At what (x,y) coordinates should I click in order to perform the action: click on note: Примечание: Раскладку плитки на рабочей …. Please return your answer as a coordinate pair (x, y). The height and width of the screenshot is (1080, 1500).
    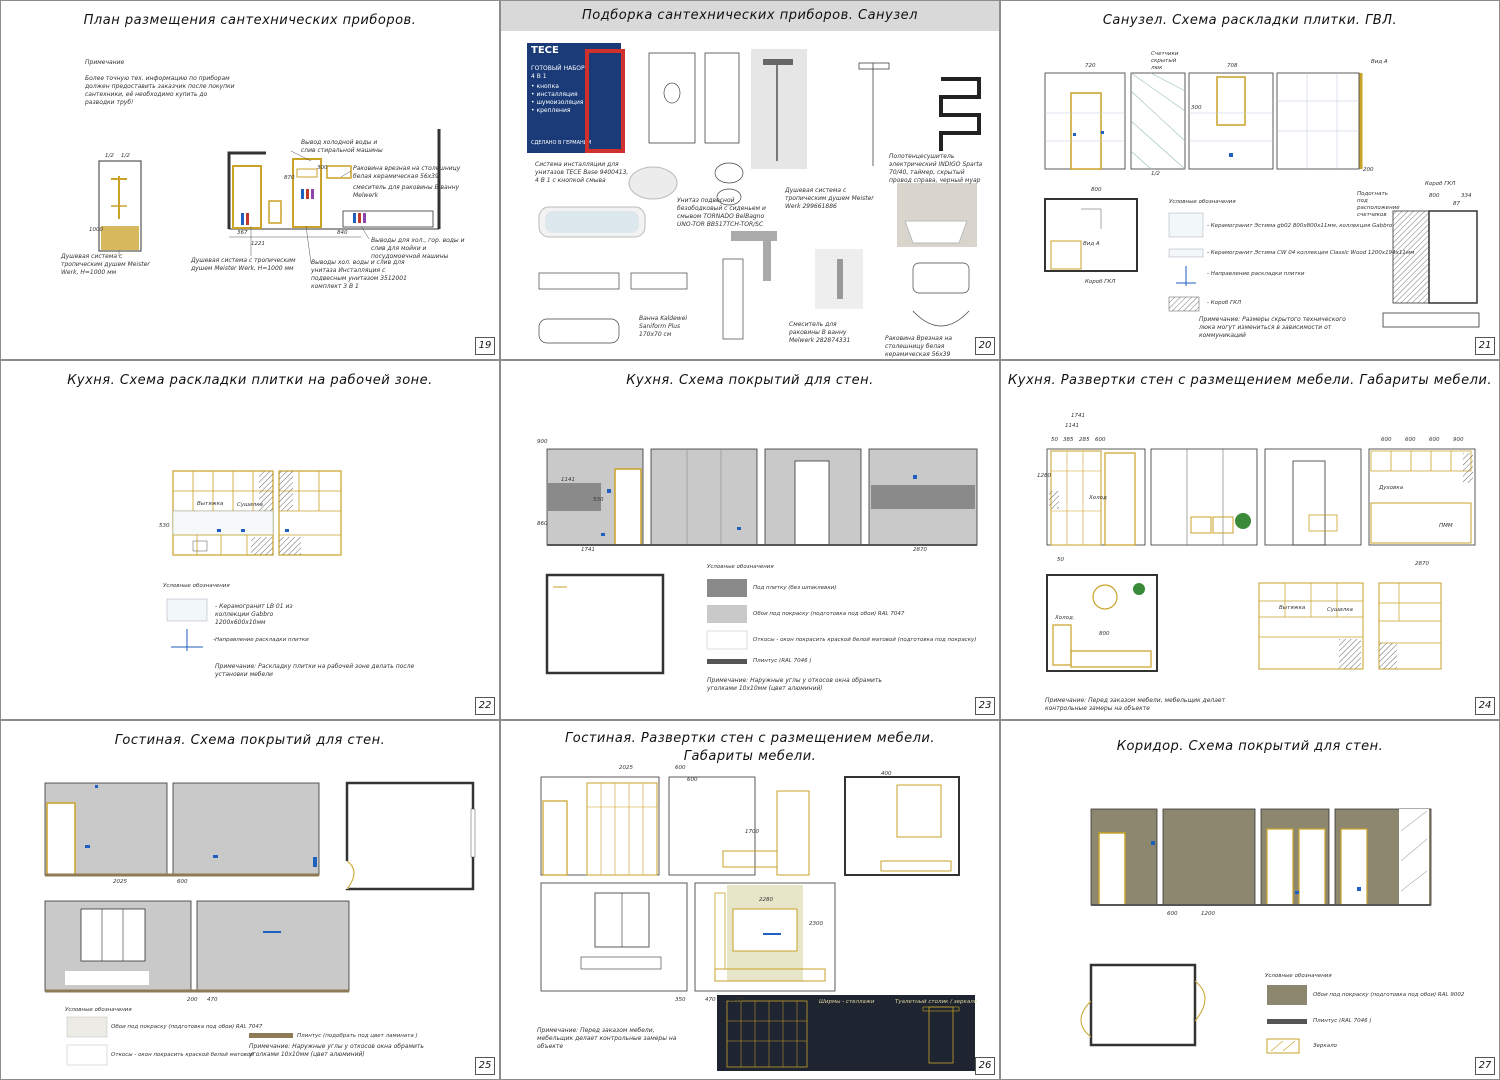
    Looking at the image, I should click on (315, 670).